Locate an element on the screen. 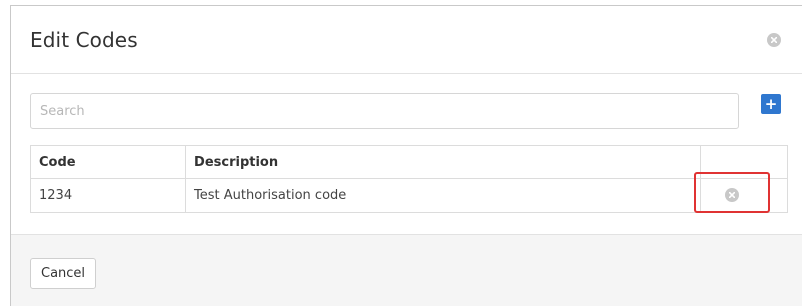 This screenshot has height=306, width=802. plus-icon: + is located at coordinates (771, 103).